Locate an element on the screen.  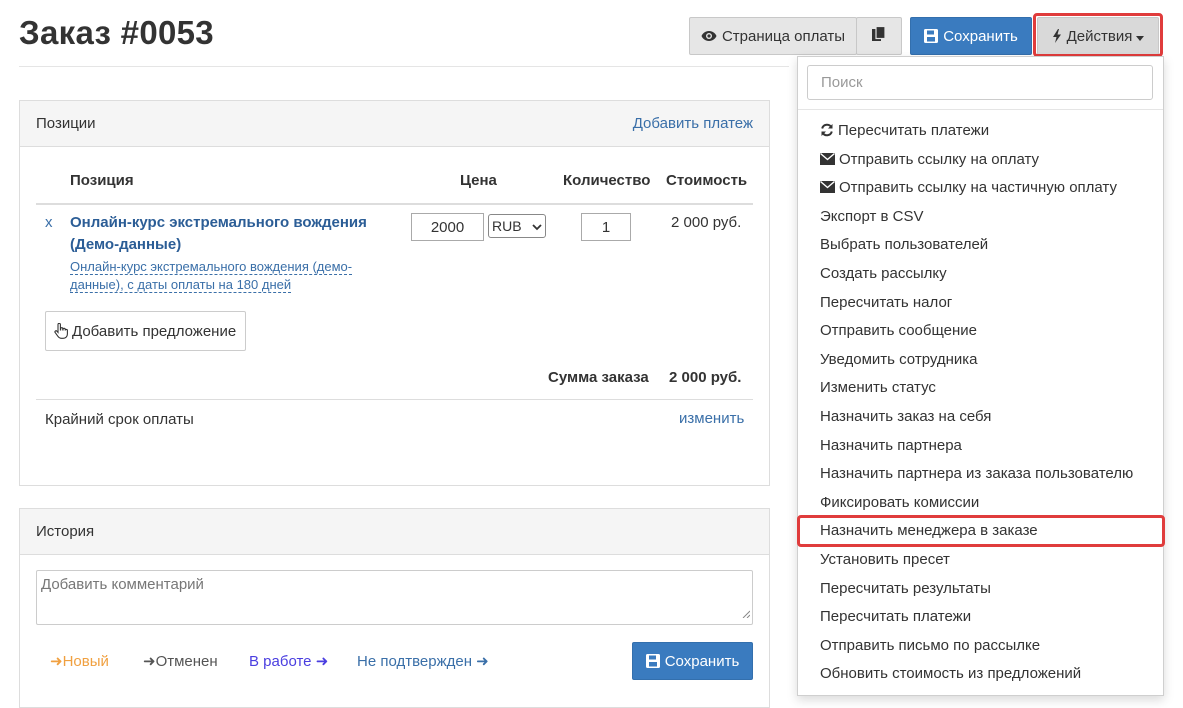
history-save-button: Сохранить is located at coordinates (692, 661).